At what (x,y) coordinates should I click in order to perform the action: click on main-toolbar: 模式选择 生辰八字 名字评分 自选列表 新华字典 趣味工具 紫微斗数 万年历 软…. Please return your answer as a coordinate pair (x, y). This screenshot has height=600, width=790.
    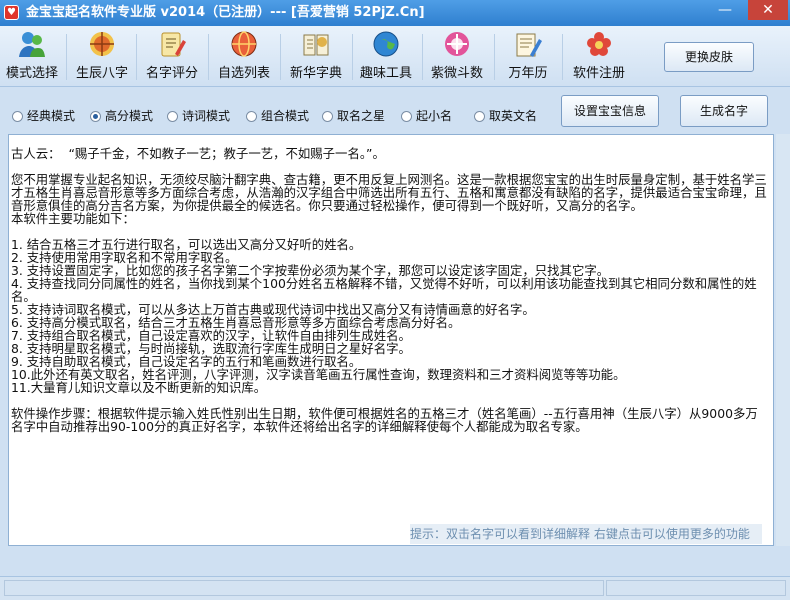
    Looking at the image, I should click on (395, 56).